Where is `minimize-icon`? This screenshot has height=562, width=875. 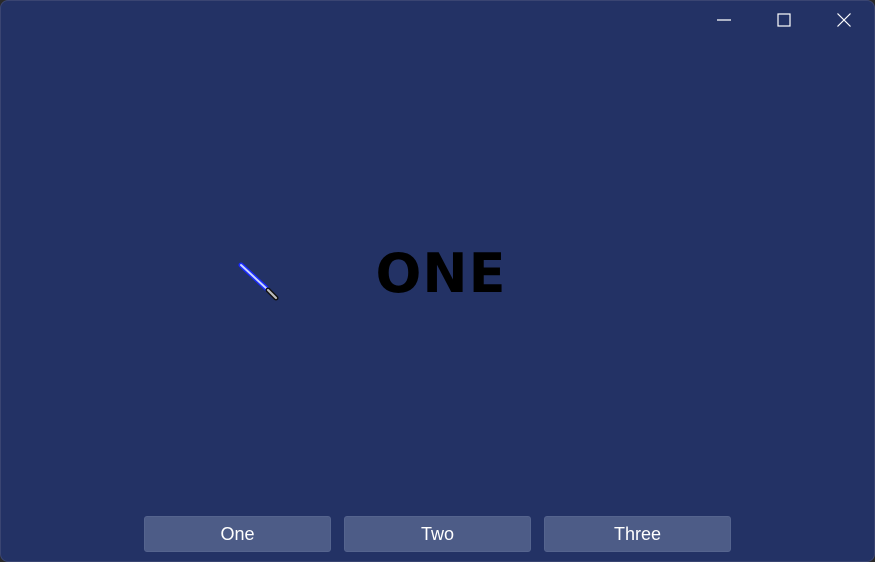 minimize-icon is located at coordinates (724, 20).